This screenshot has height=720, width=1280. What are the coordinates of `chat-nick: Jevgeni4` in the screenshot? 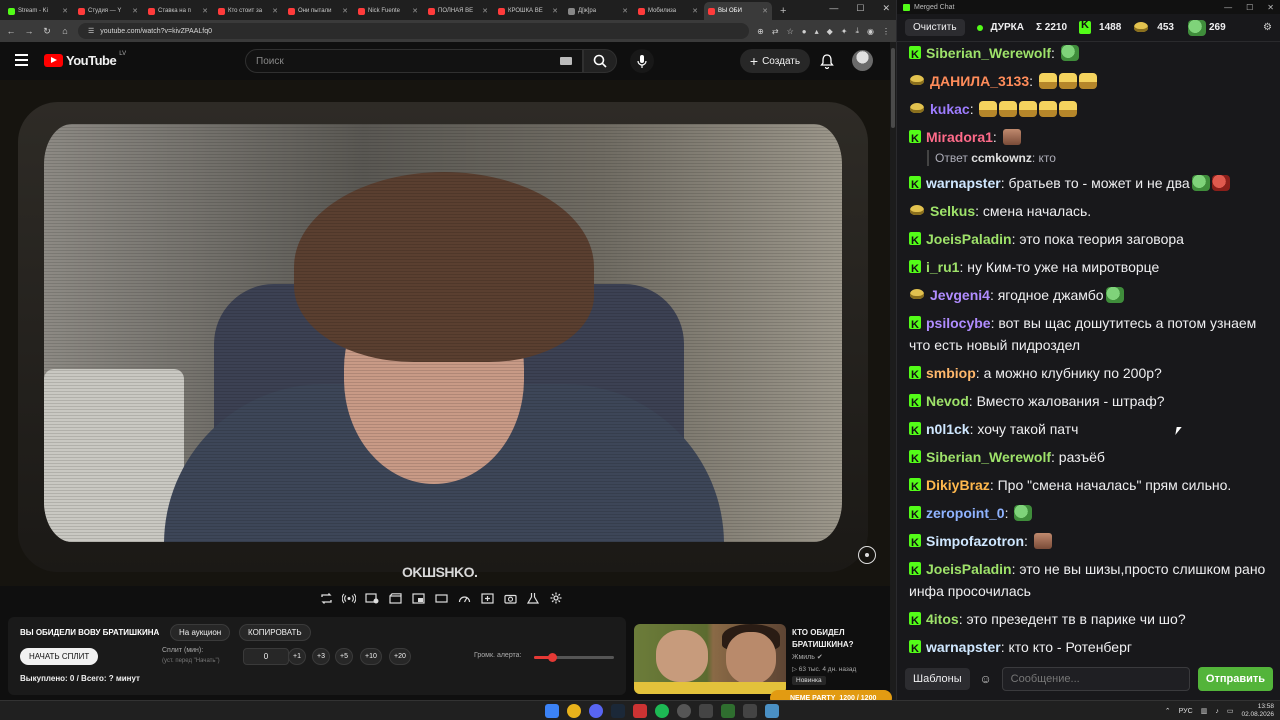 It's located at (960, 295).